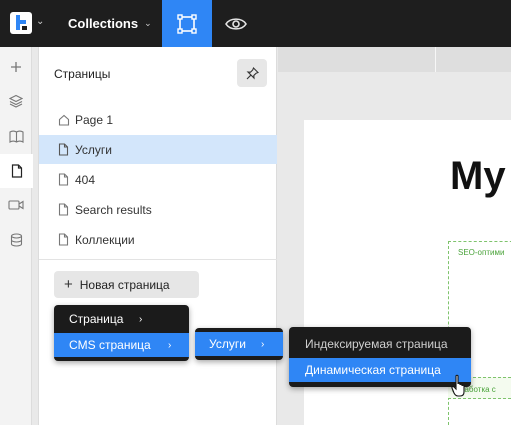 Image resolution: width=511 pixels, height=425 pixels. What do you see at coordinates (158, 209) in the screenshot?
I see `page-item-search-results: Search results` at bounding box center [158, 209].